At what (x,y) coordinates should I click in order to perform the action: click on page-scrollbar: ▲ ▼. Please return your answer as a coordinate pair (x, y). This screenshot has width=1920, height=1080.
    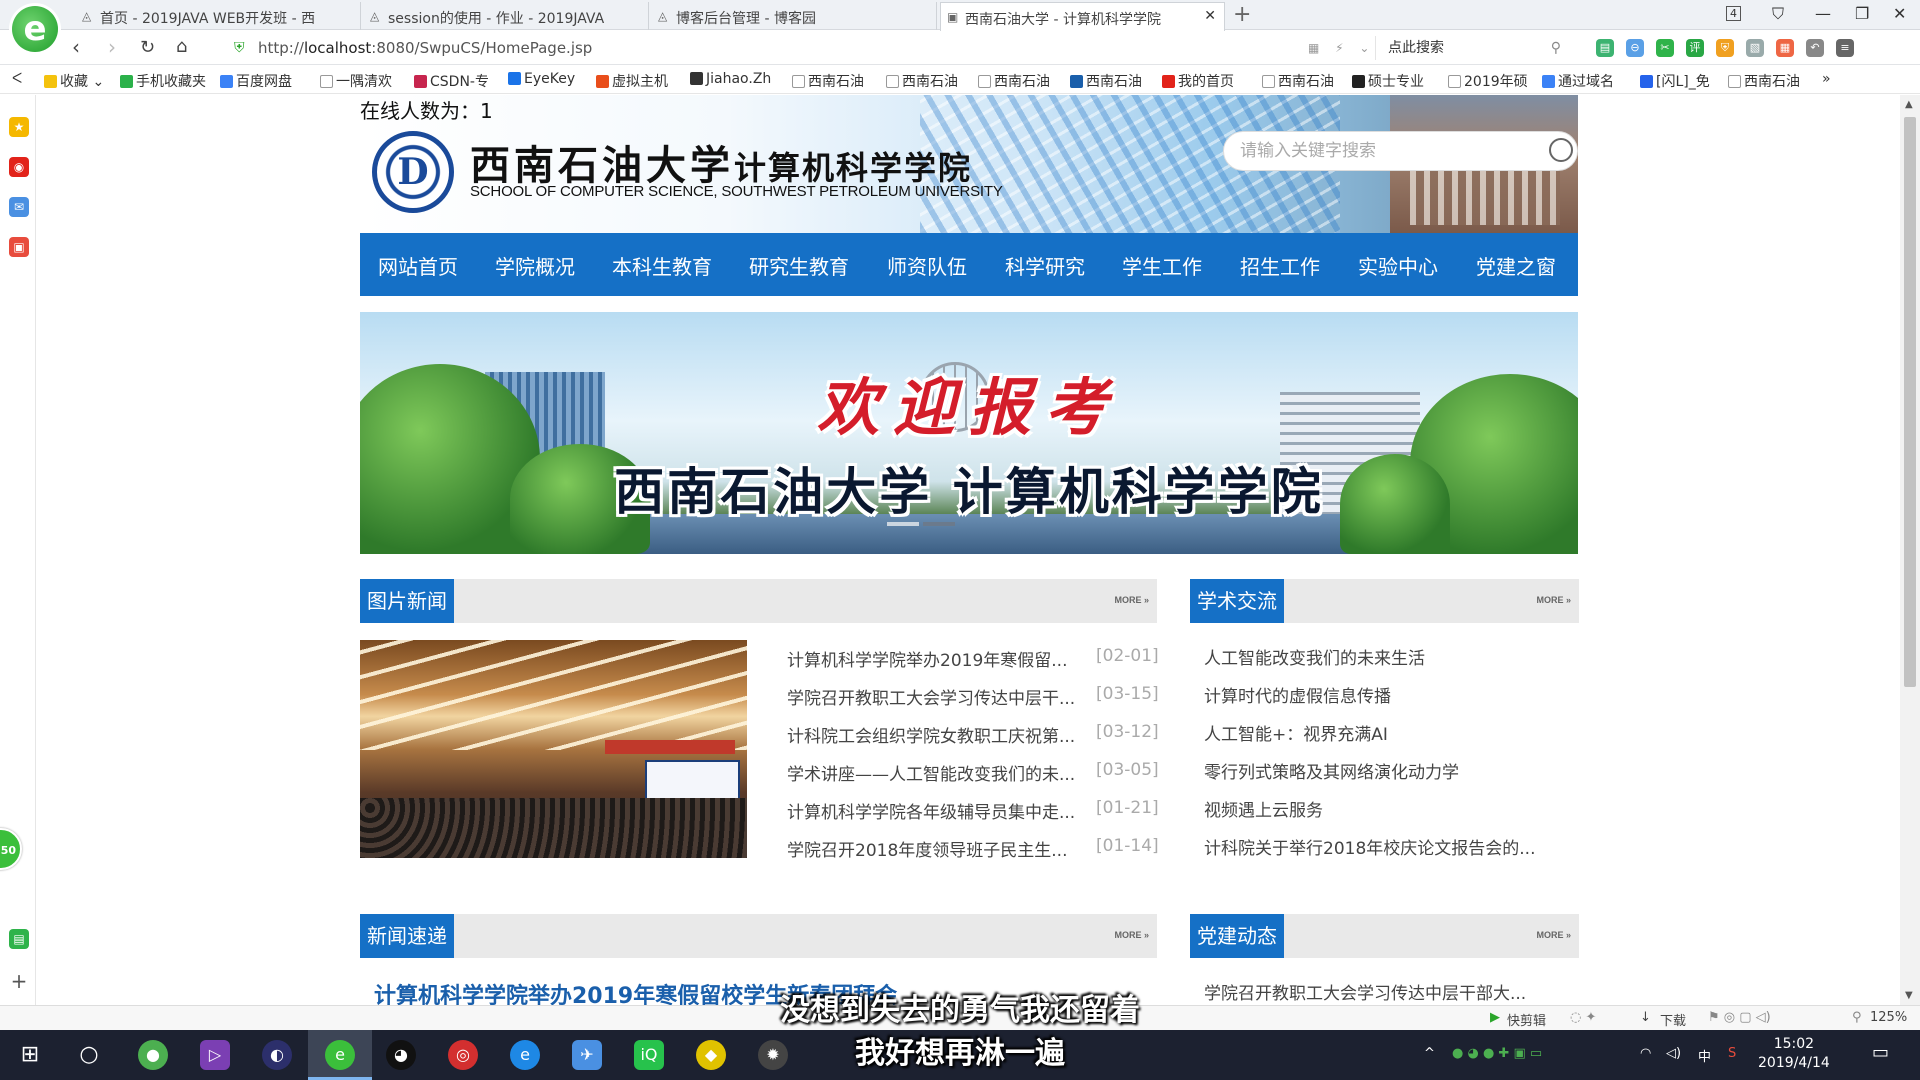
    Looking at the image, I should click on (1910, 550).